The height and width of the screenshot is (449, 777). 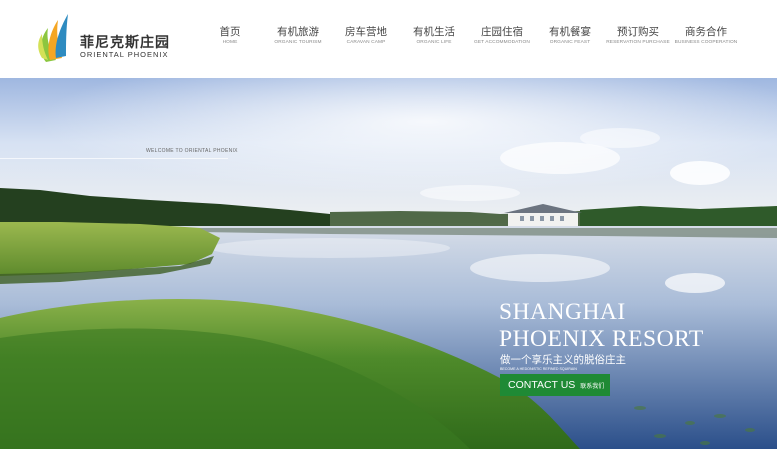 What do you see at coordinates (125, 43) in the screenshot?
I see `logo-name-cn: 菲尼克斯庄园` at bounding box center [125, 43].